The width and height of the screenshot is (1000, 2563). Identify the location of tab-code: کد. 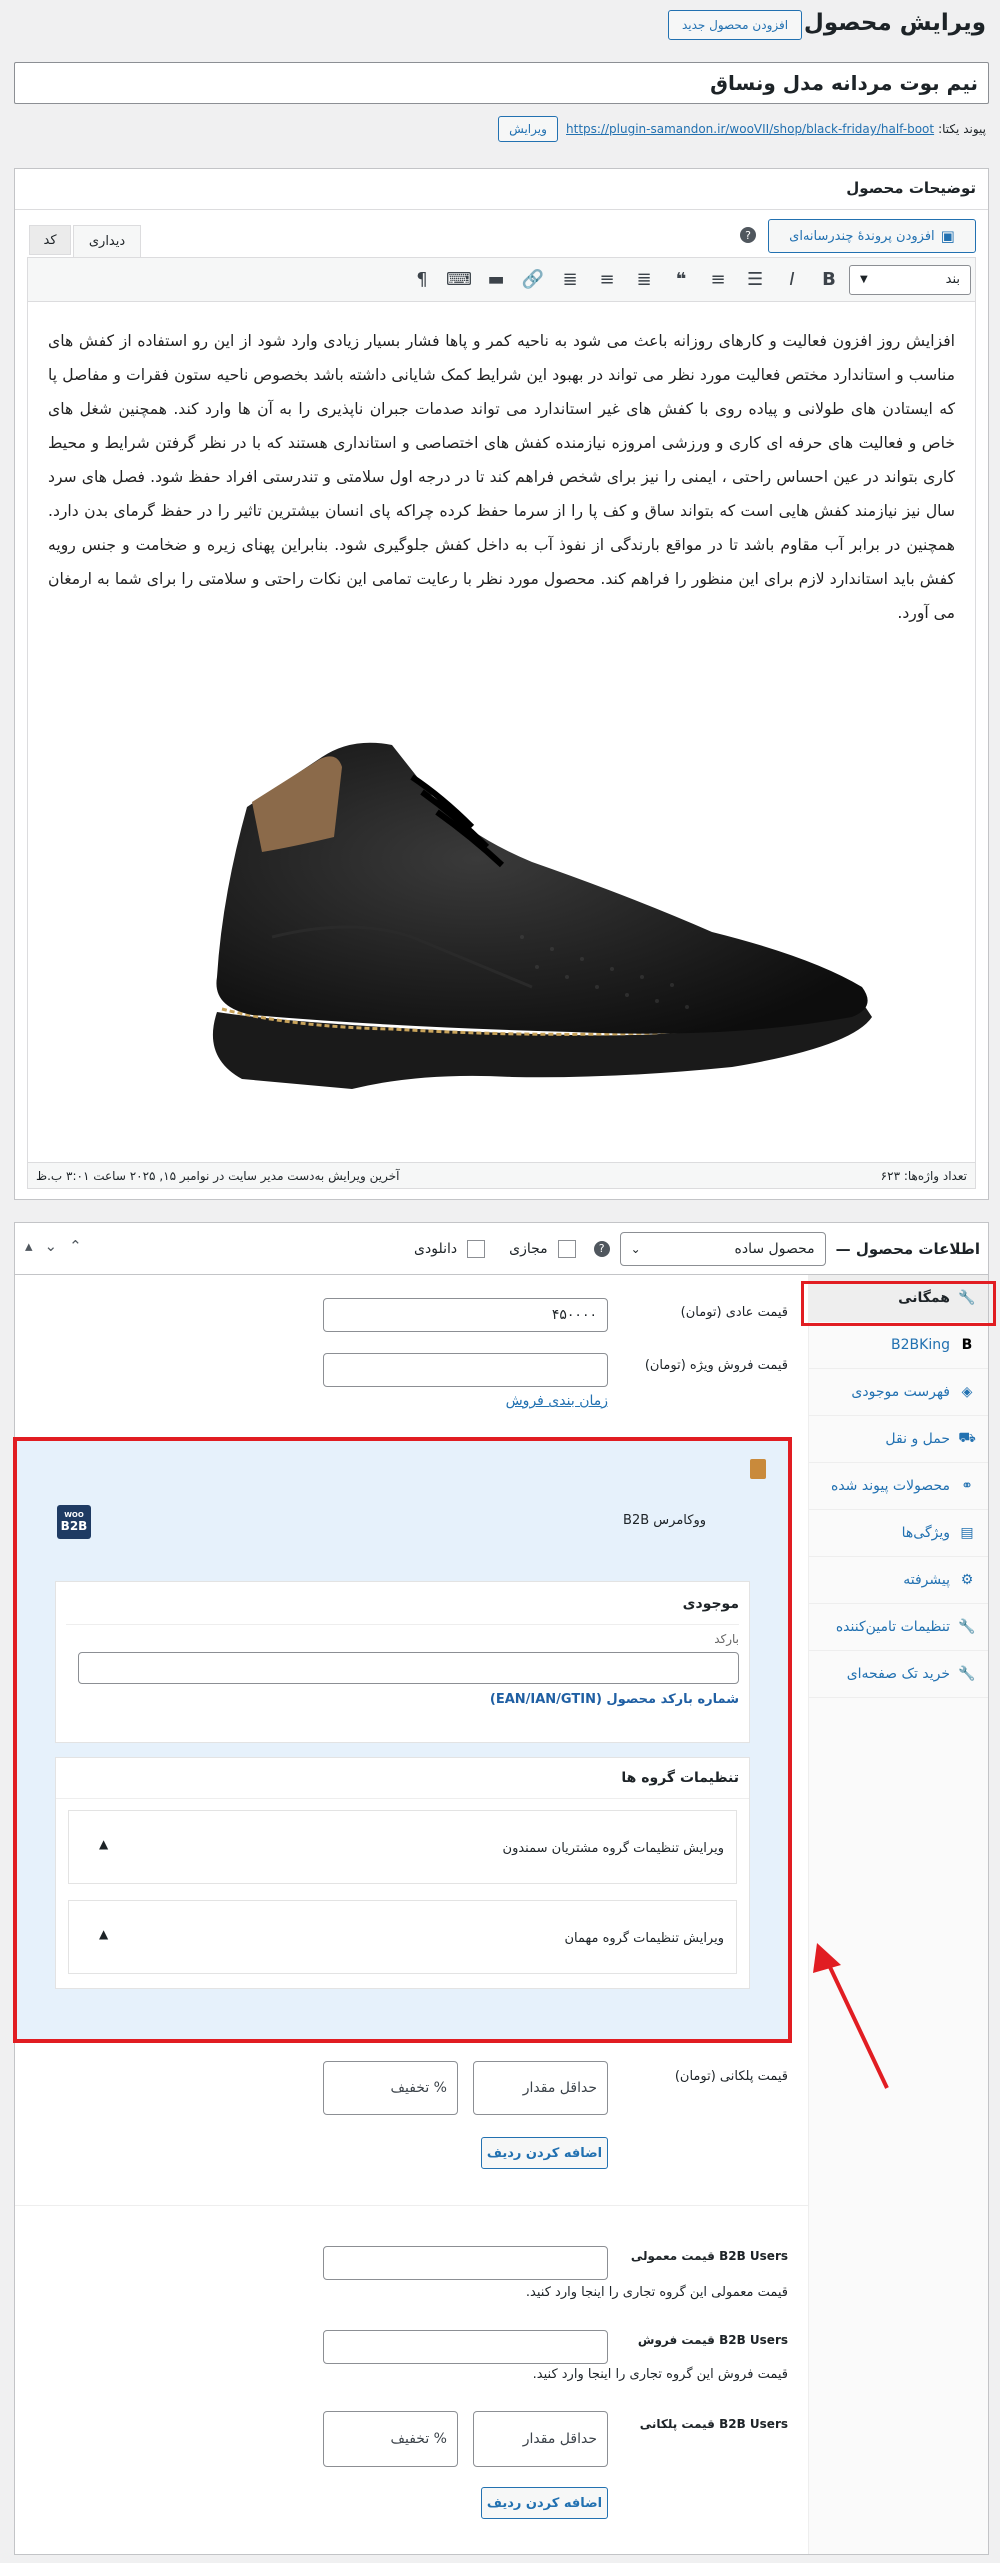
(50, 240).